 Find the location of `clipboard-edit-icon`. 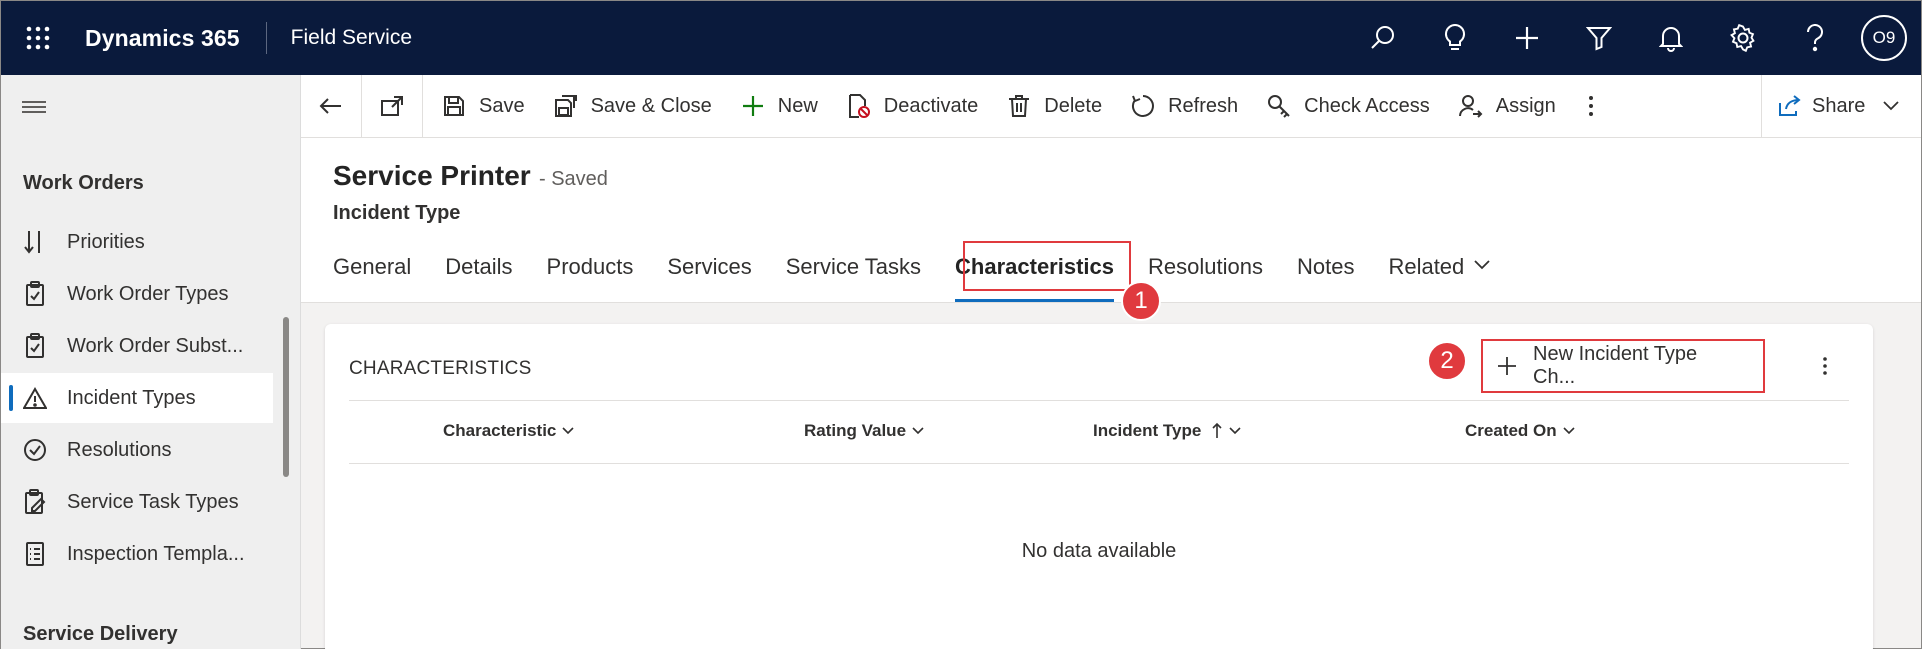

clipboard-edit-icon is located at coordinates (35, 502).